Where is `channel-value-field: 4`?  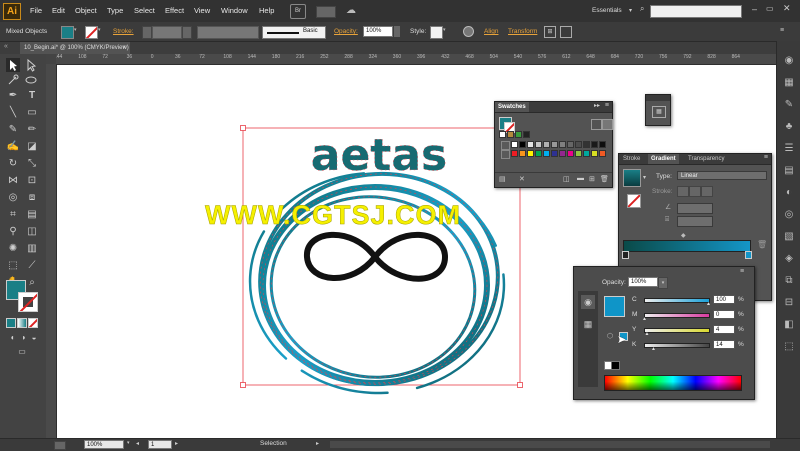 channel-value-field: 4 is located at coordinates (724, 329).